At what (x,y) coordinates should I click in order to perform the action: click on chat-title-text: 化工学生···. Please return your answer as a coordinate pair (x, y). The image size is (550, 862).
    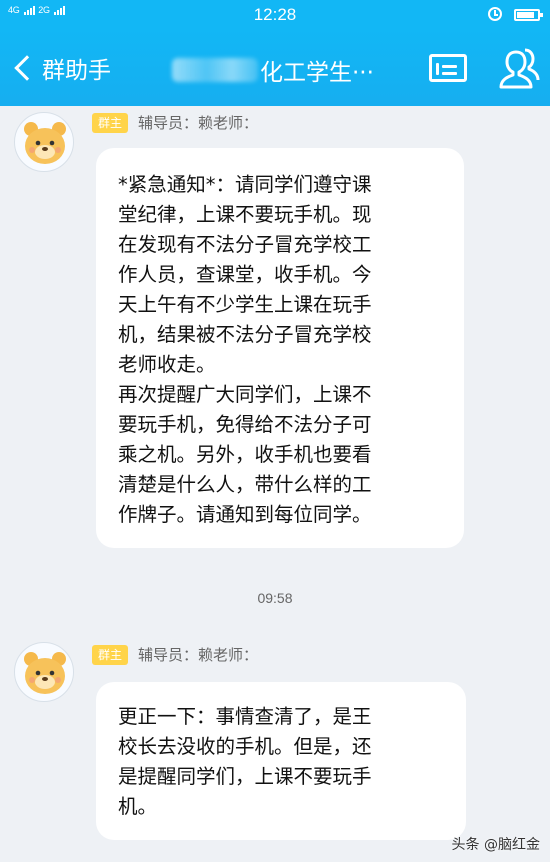
    Looking at the image, I should click on (317, 73).